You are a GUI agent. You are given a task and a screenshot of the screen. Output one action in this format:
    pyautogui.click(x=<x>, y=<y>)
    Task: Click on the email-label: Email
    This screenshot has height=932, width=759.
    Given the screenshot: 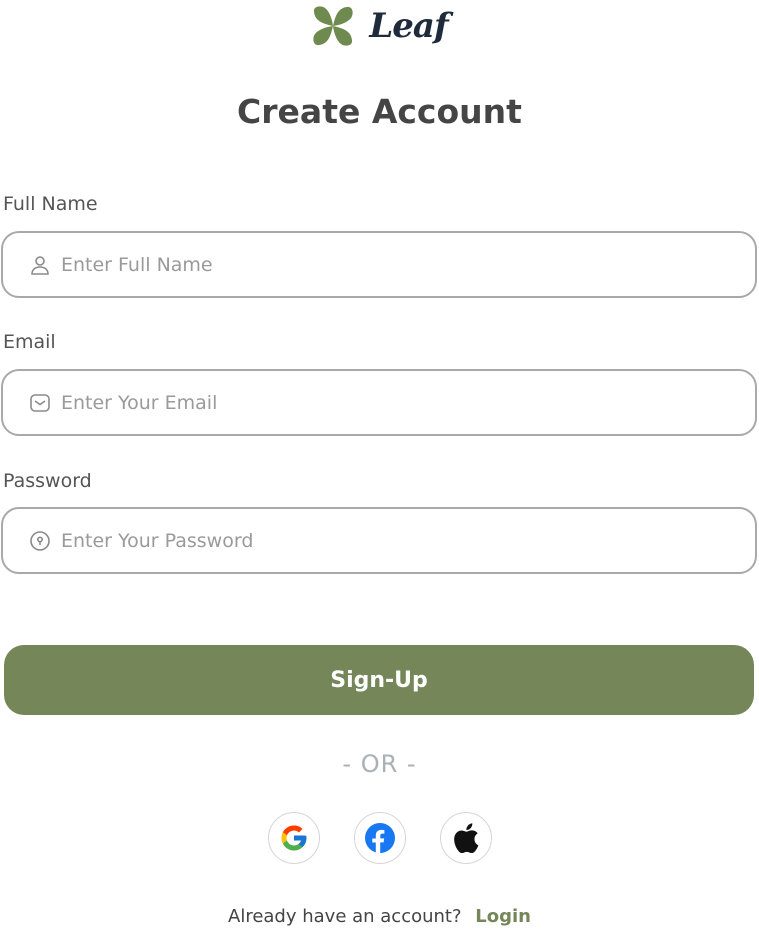 What is the action you would take?
    pyautogui.click(x=29, y=342)
    